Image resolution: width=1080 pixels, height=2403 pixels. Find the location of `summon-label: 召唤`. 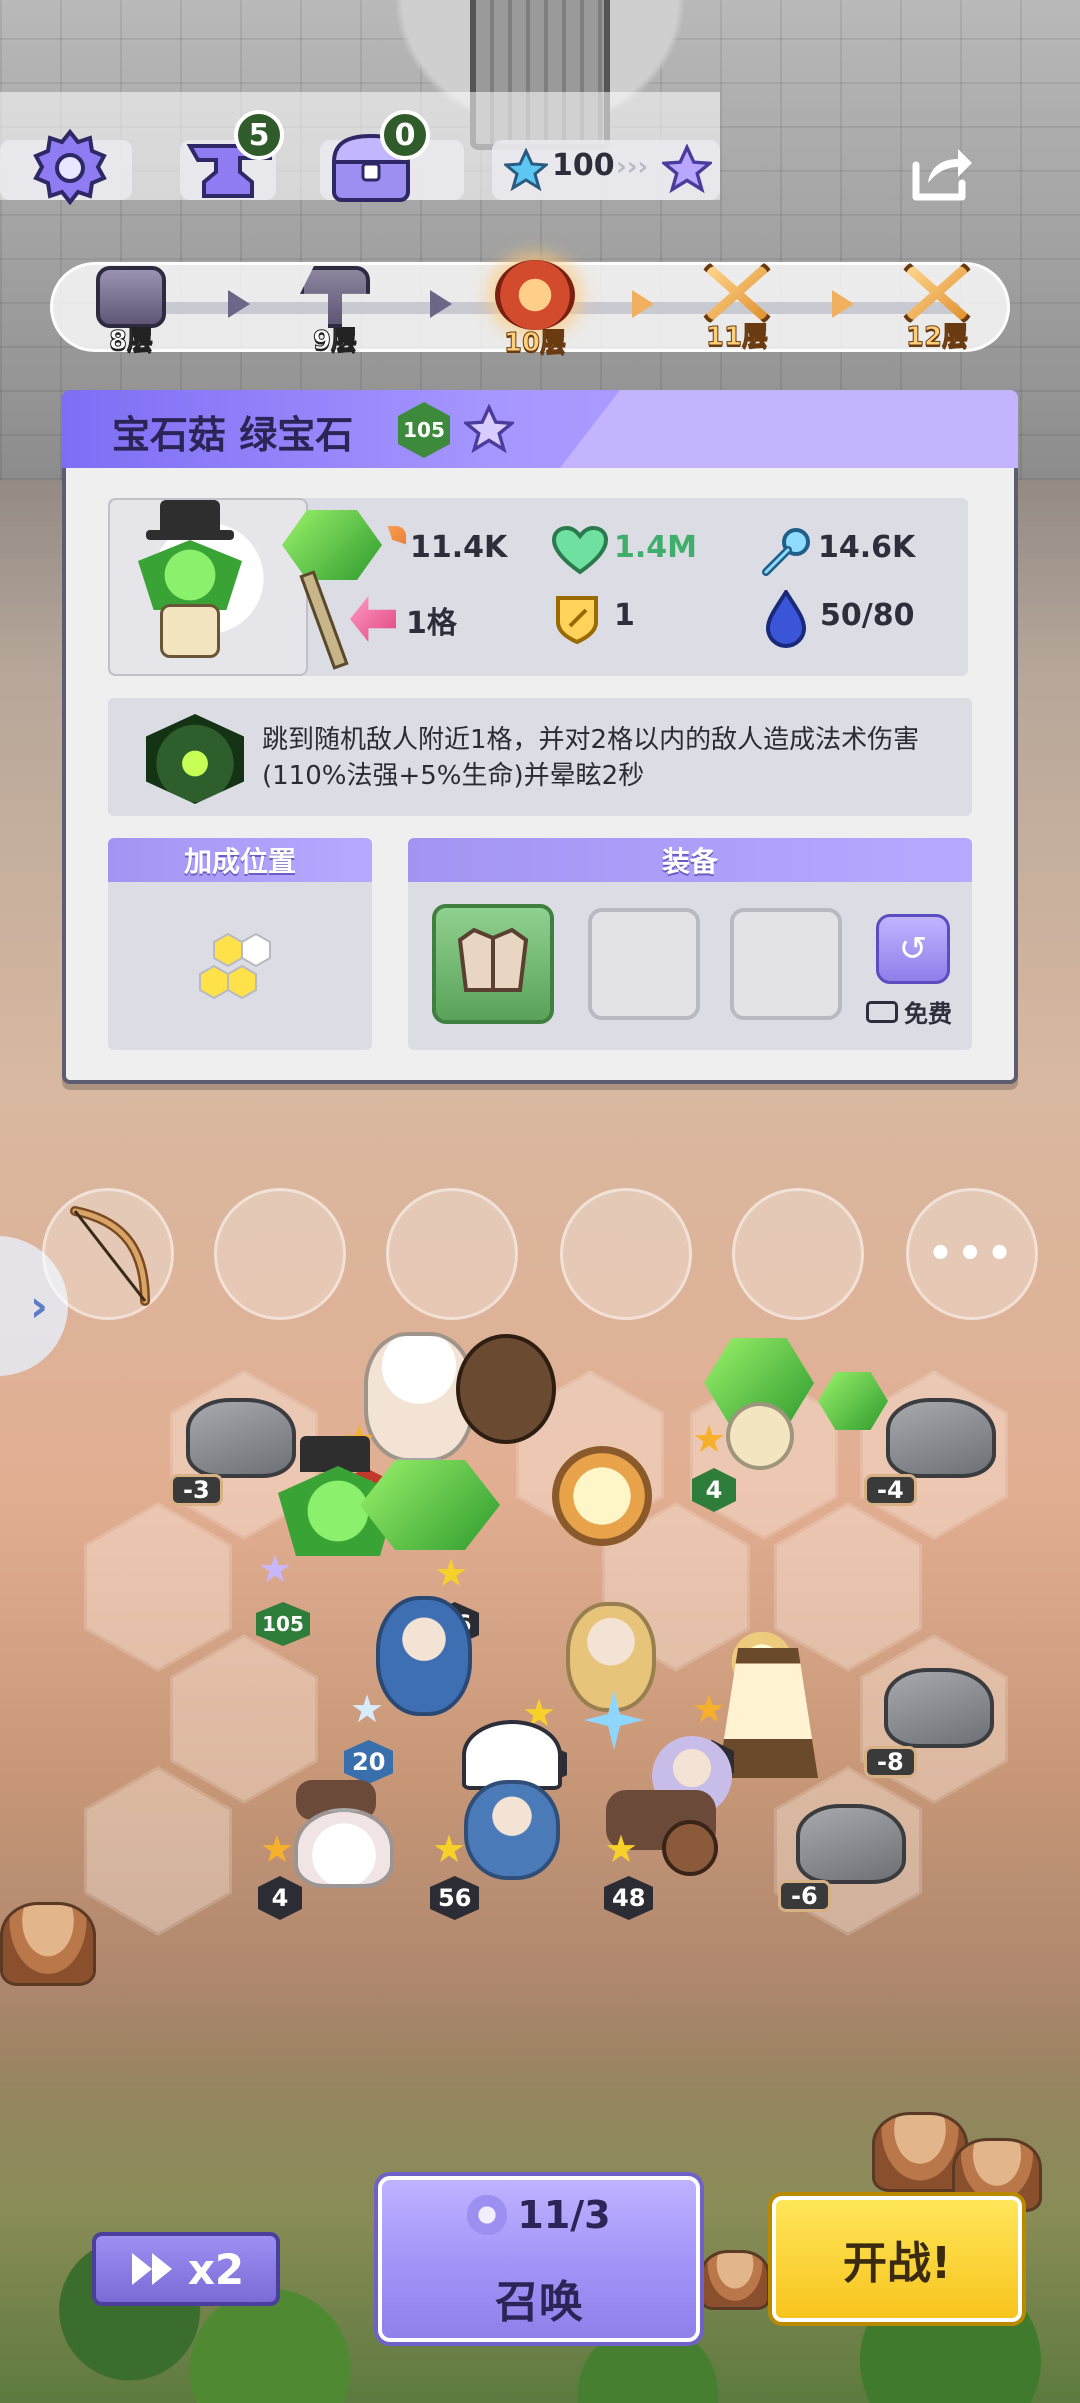

summon-label: 召唤 is located at coordinates (539, 2302).